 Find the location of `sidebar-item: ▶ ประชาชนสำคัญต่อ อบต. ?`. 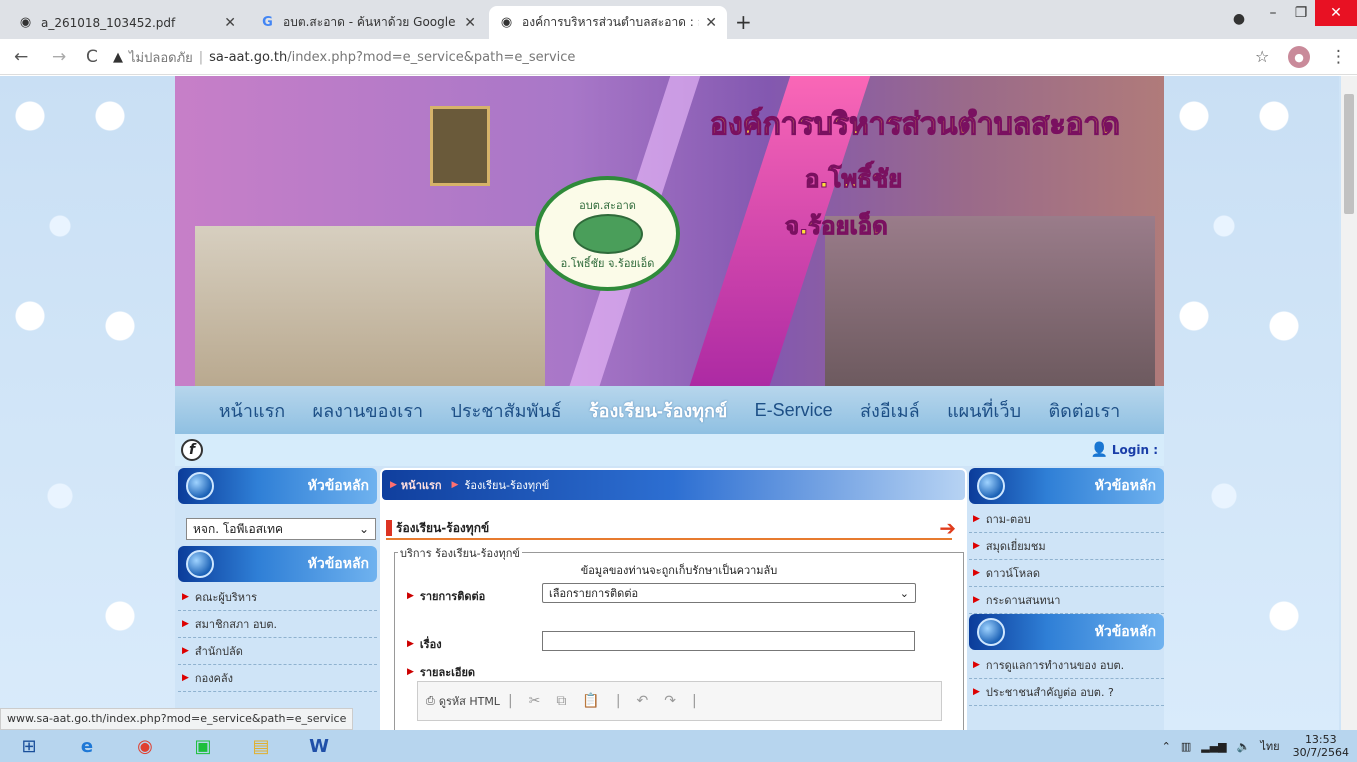

sidebar-item: ▶ ประชาชนสำคัญต่อ อบต. ? is located at coordinates (1066, 692).